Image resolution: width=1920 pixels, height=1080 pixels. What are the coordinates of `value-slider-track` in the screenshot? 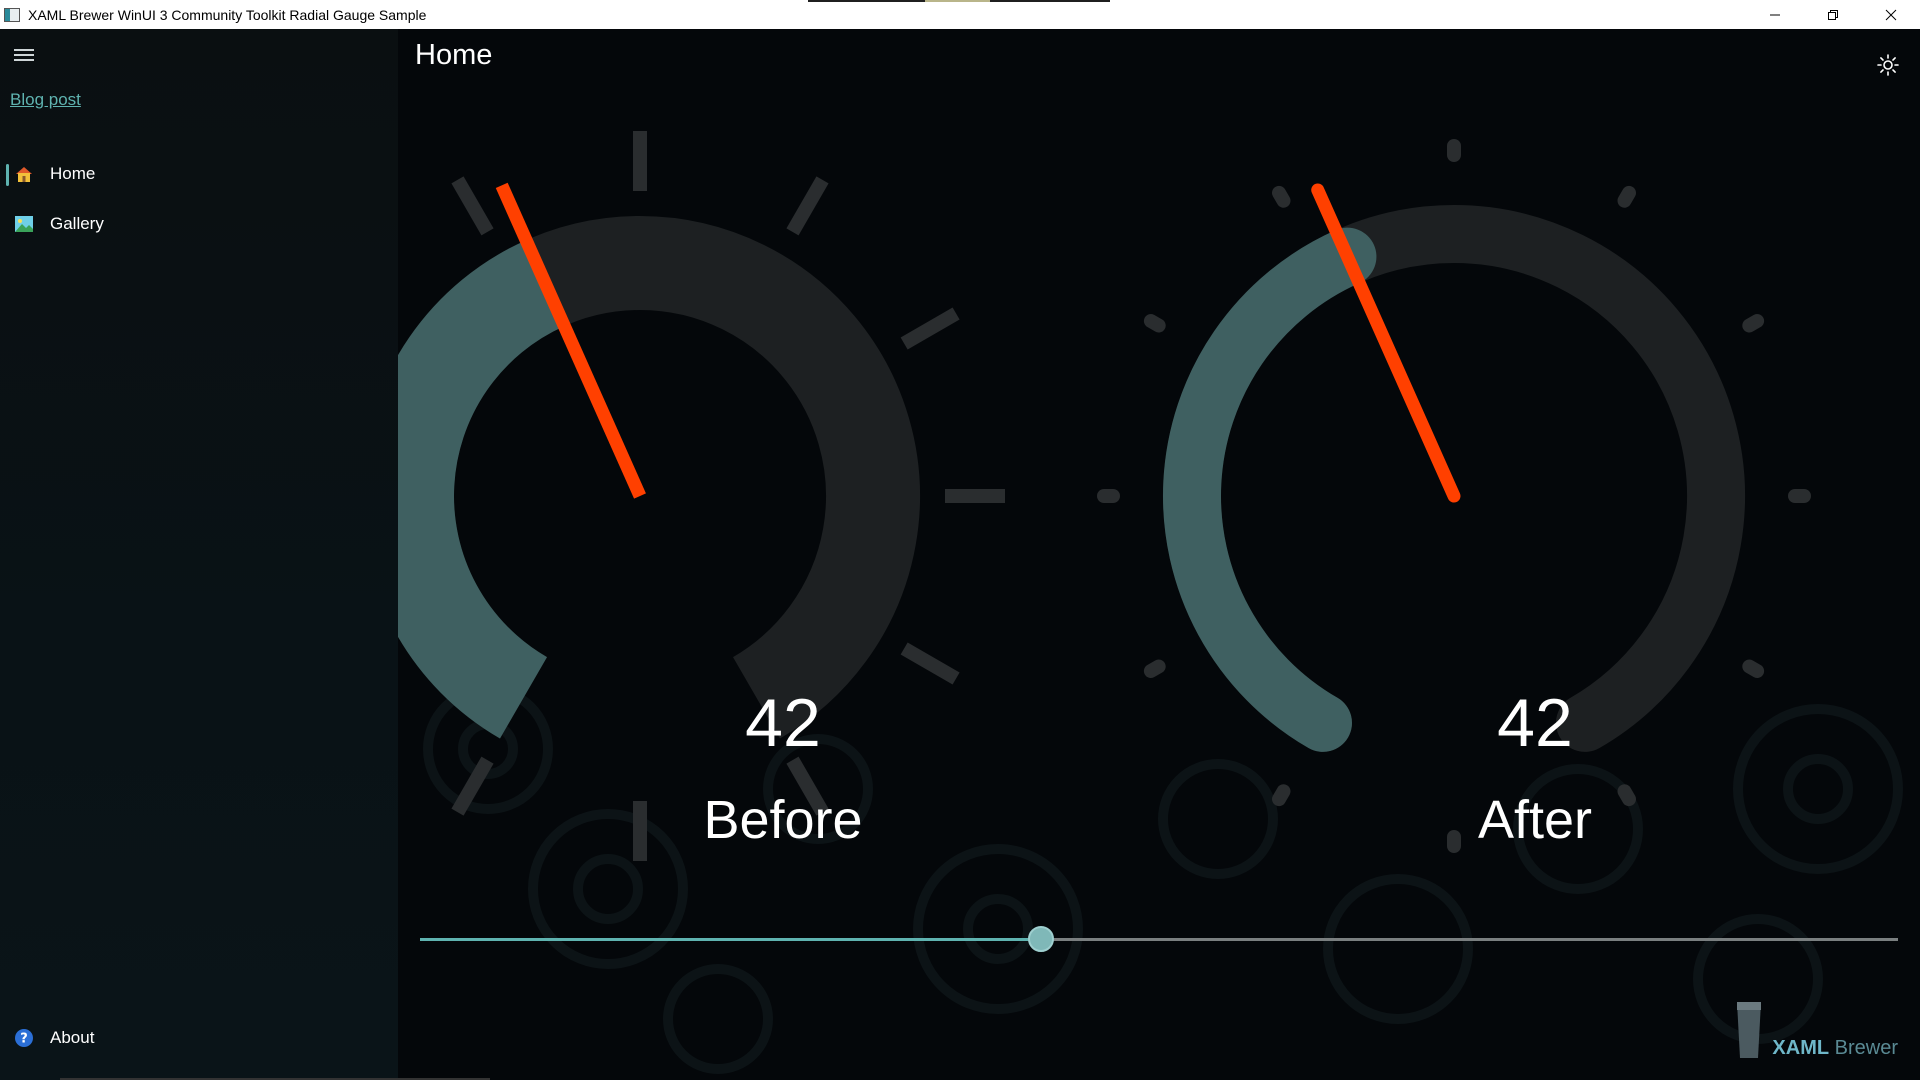 It's located at (1159, 939).